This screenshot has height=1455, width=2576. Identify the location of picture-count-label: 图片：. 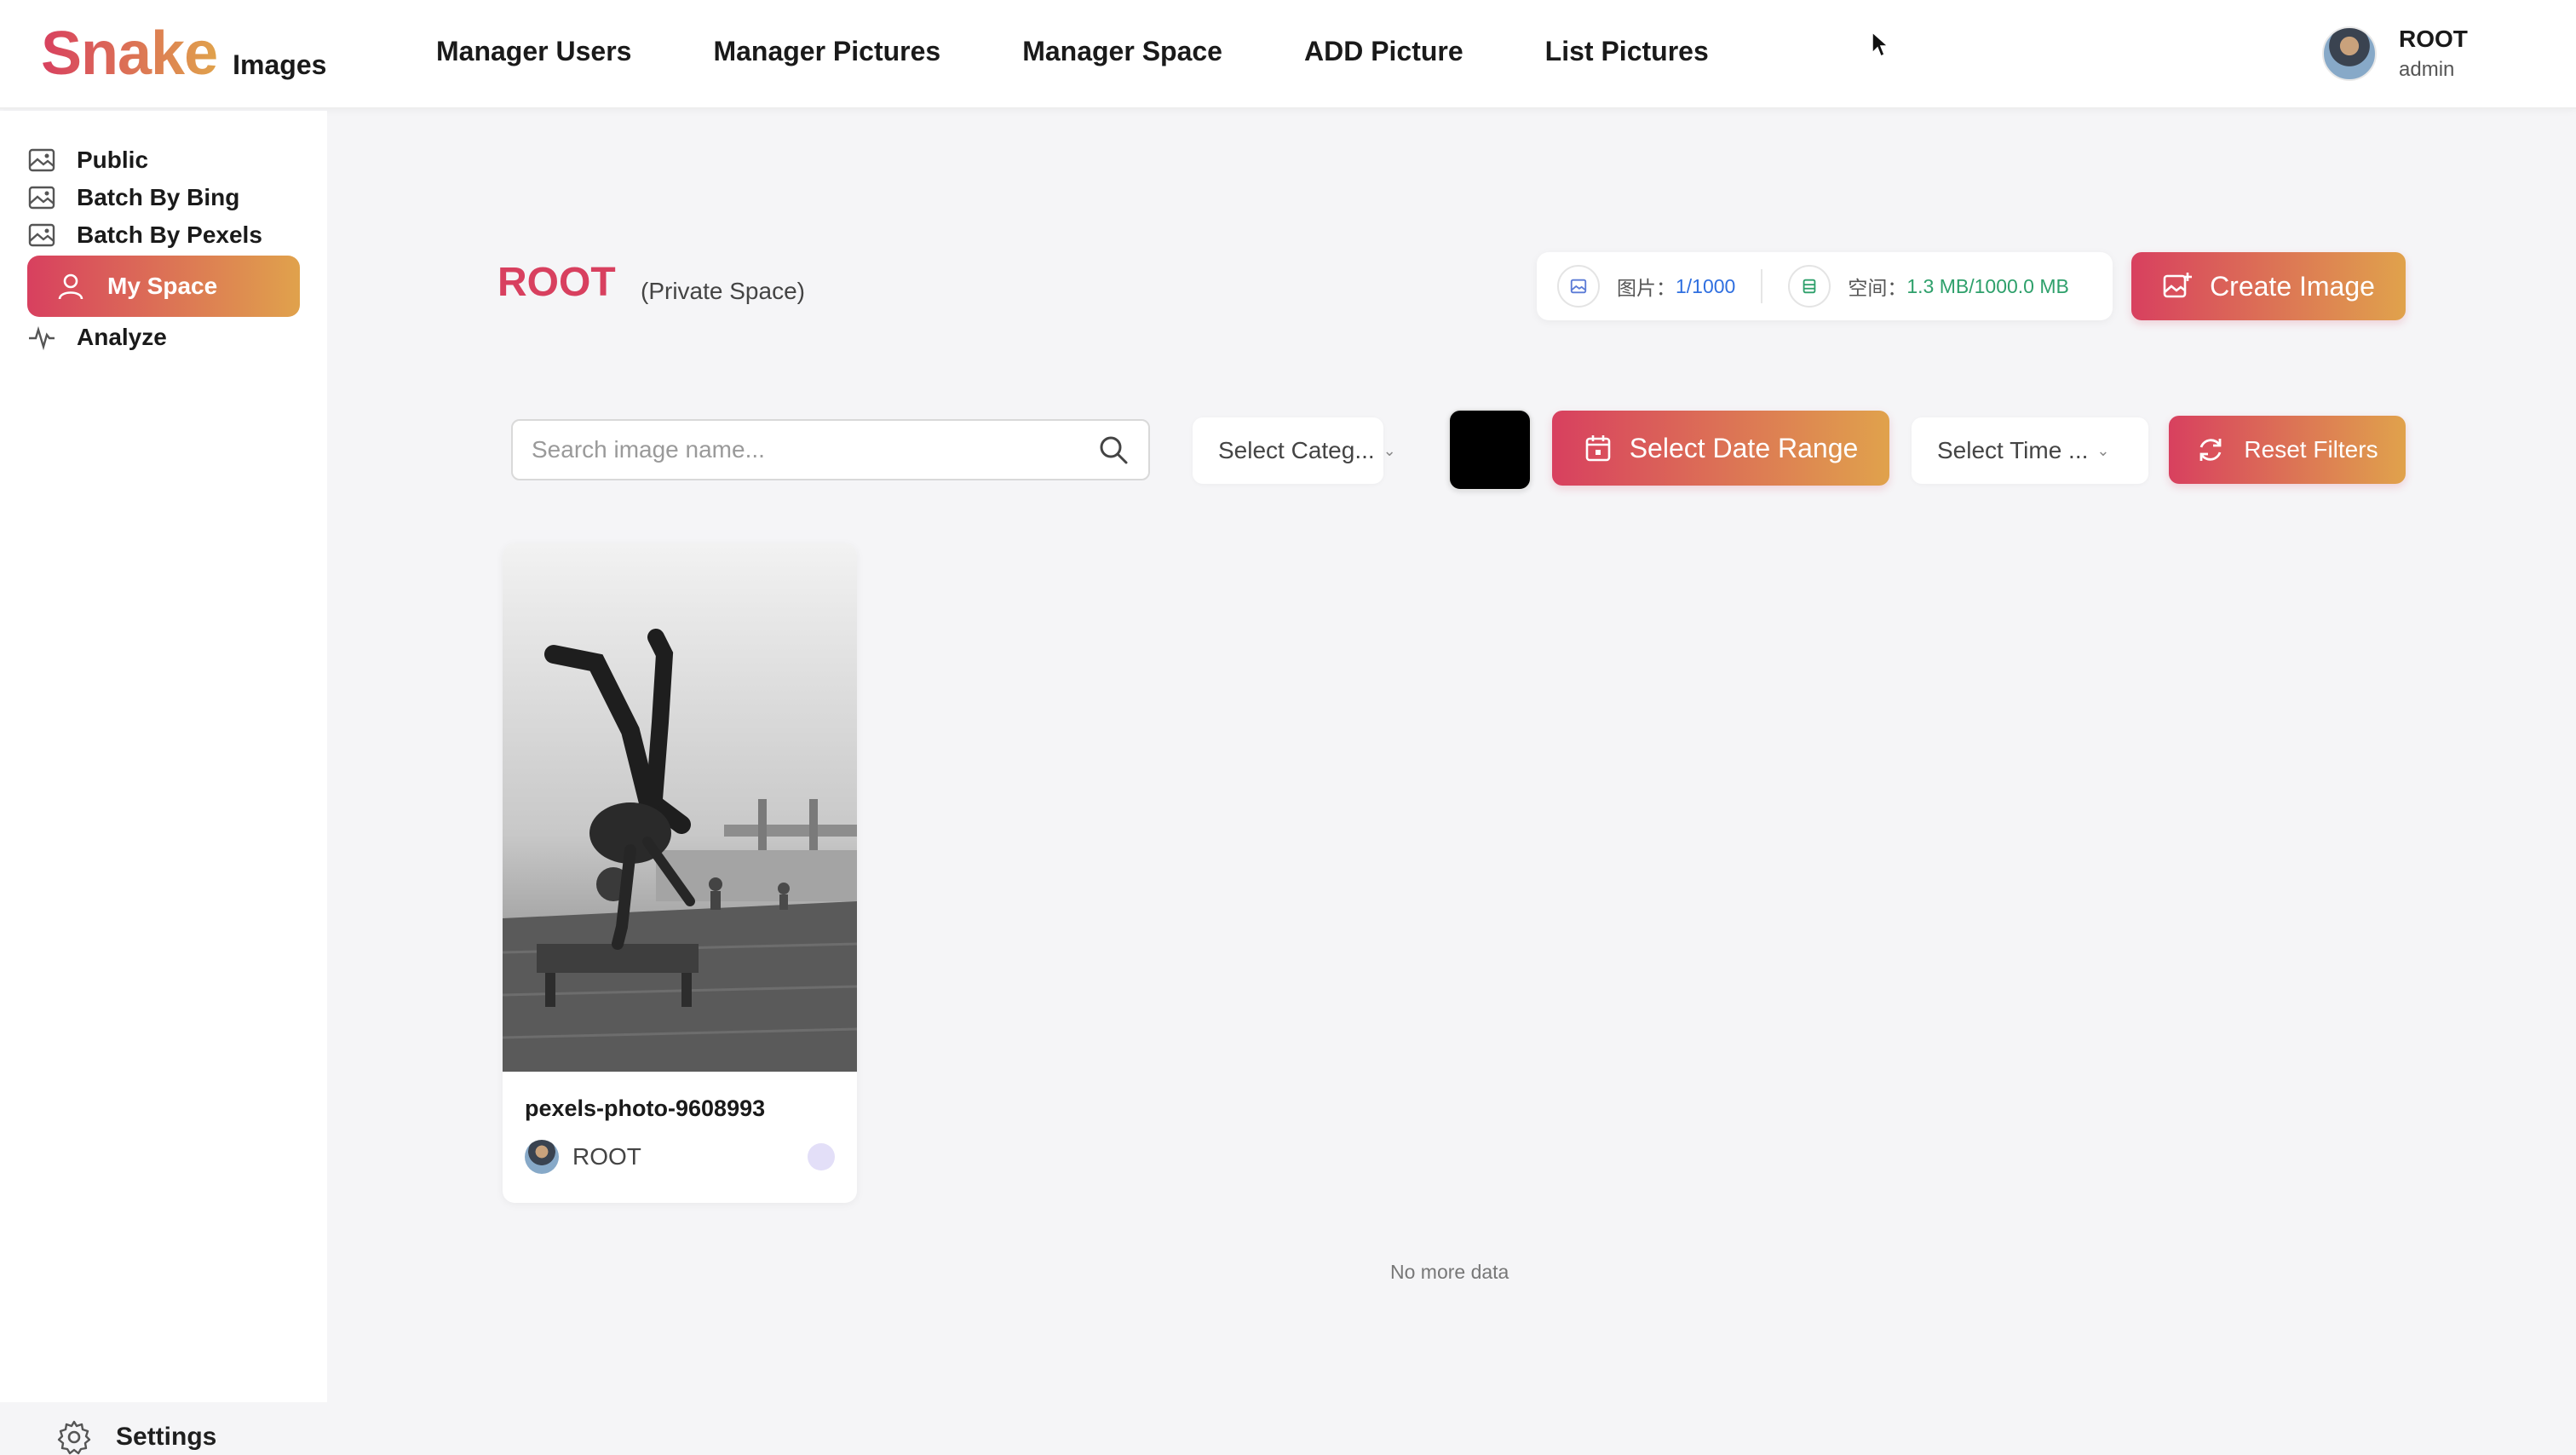
(1647, 288).